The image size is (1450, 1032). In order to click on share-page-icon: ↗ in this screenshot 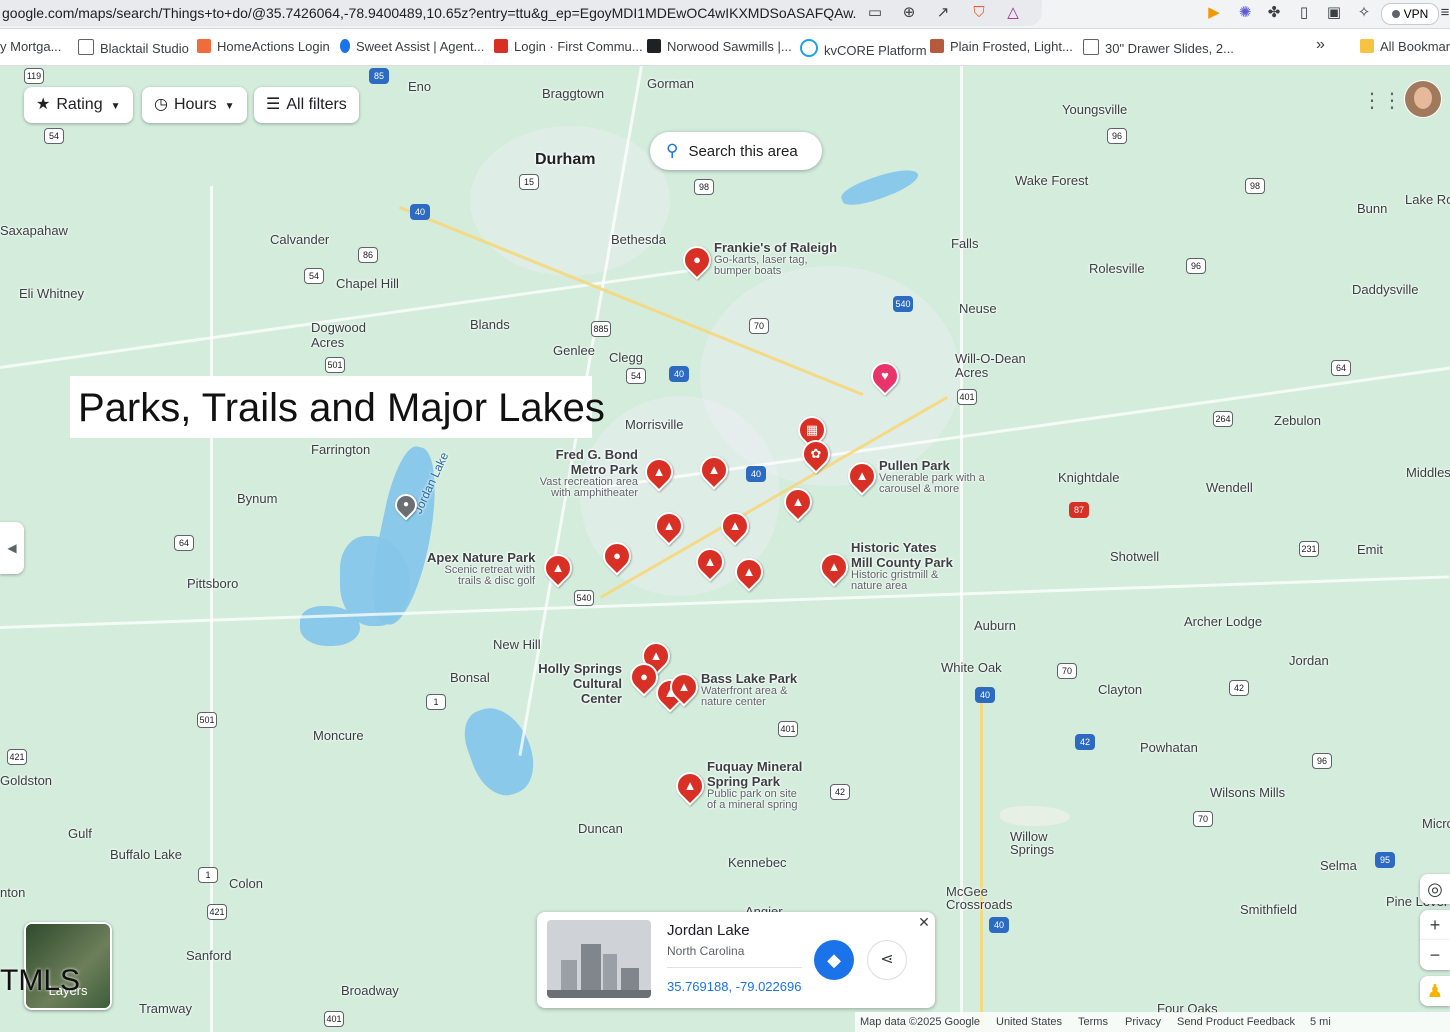, I will do `click(943, 13)`.